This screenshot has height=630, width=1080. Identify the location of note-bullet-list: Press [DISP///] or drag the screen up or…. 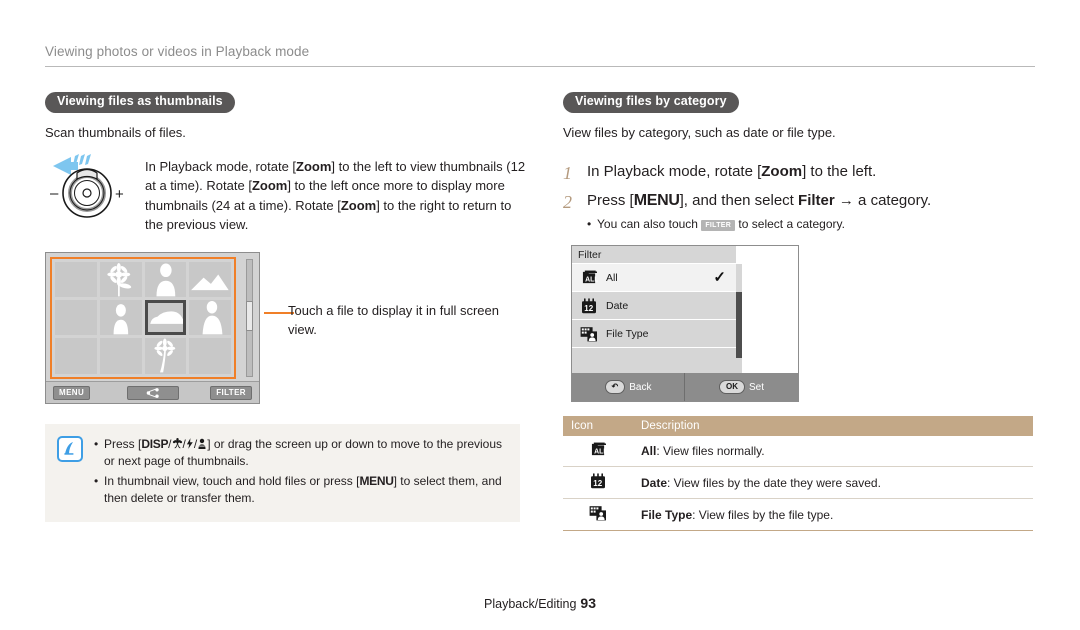
(299, 473).